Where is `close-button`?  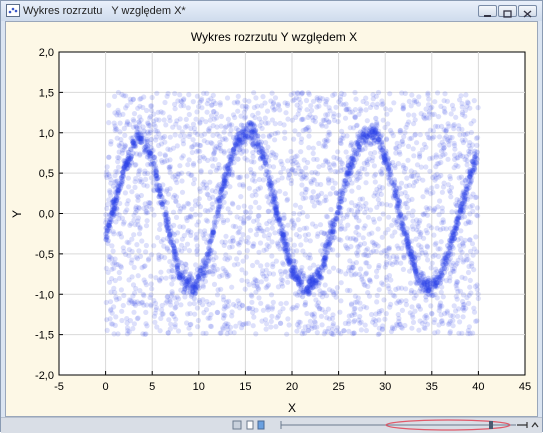 close-button is located at coordinates (527, 11).